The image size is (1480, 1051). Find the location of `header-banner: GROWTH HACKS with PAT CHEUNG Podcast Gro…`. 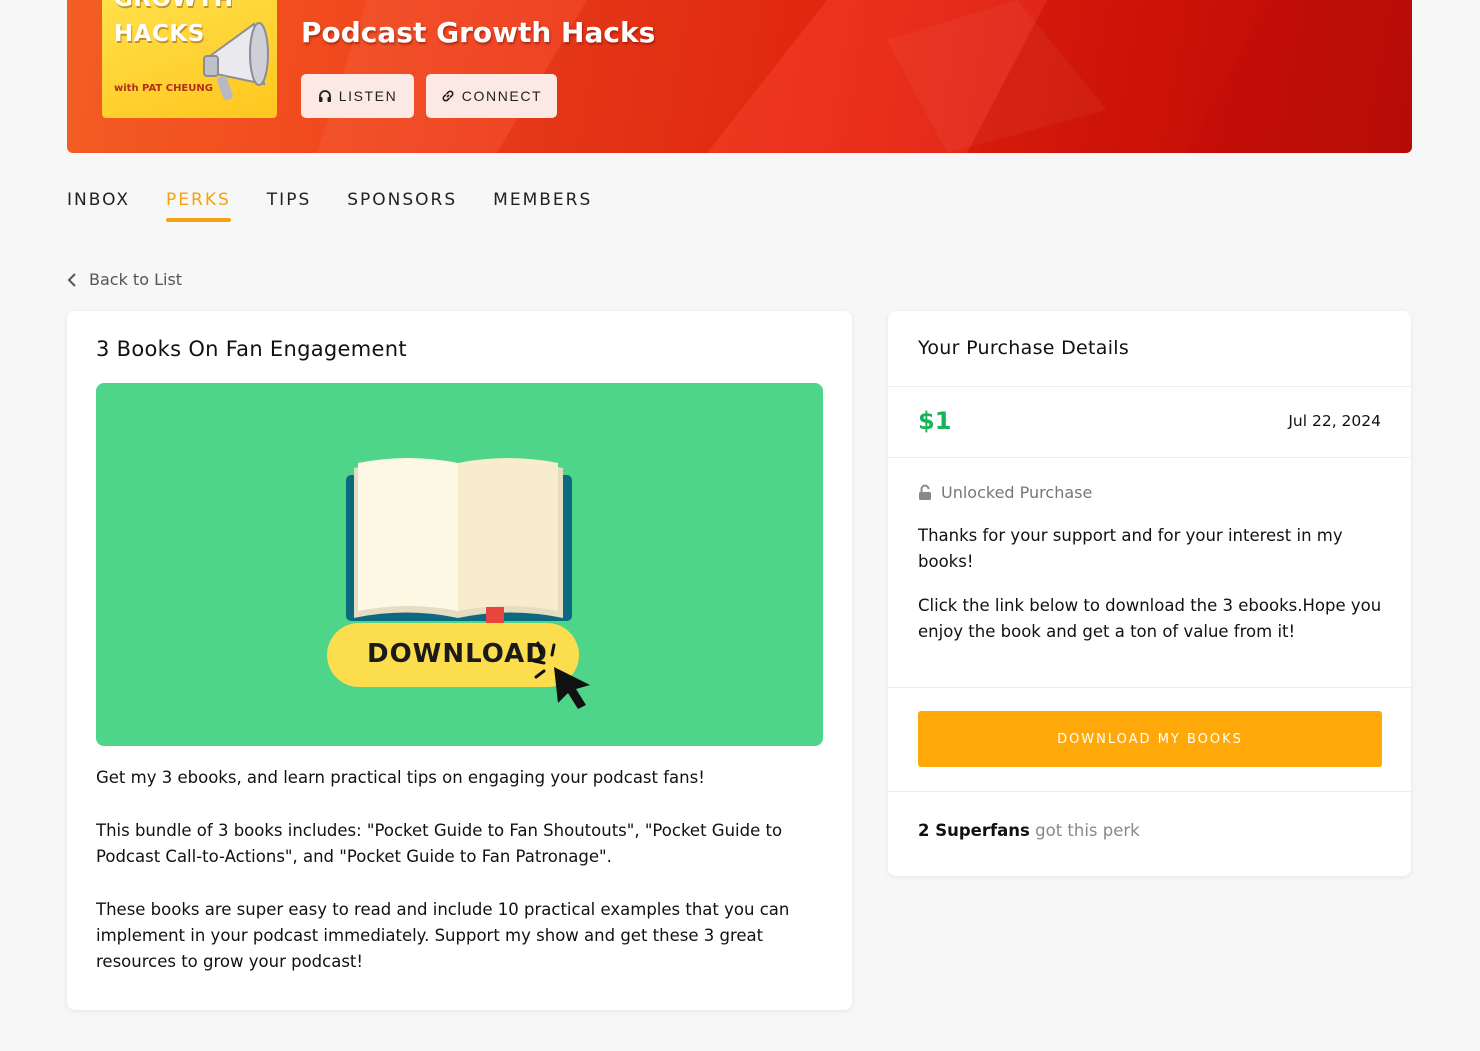

header-banner: GROWTH HACKS with PAT CHEUNG Podcast Gro… is located at coordinates (739, 76).